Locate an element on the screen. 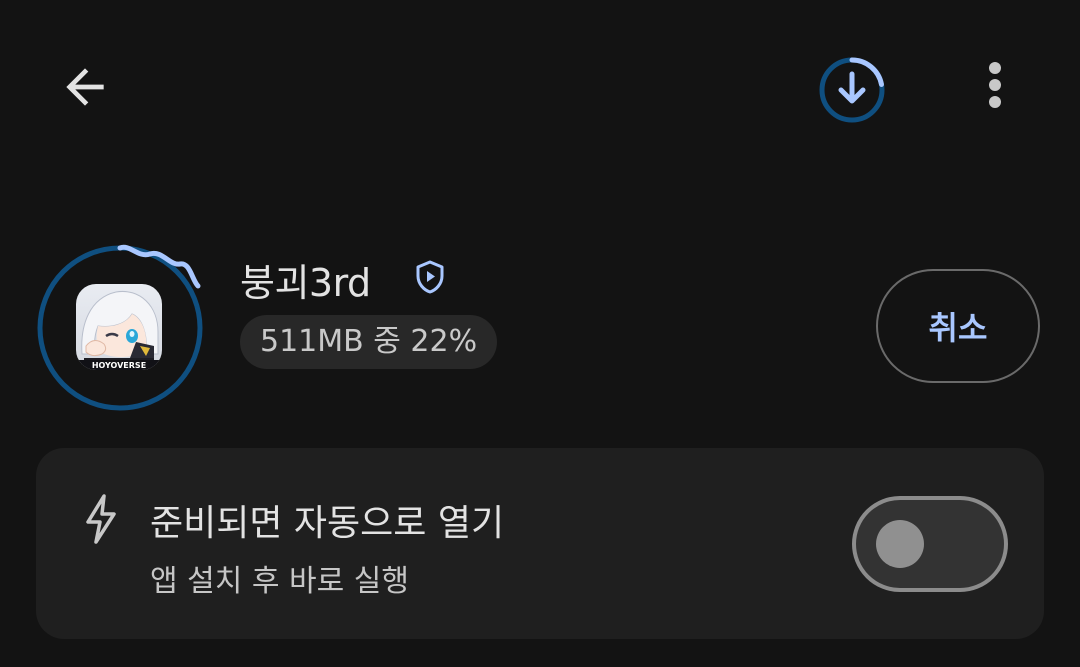 The height and width of the screenshot is (667, 1080). more-vert-icon is located at coordinates (995, 85).